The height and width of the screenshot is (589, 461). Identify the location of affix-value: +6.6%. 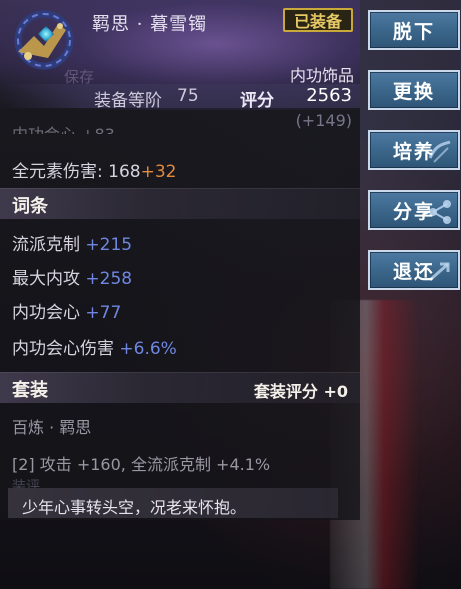
(148, 349).